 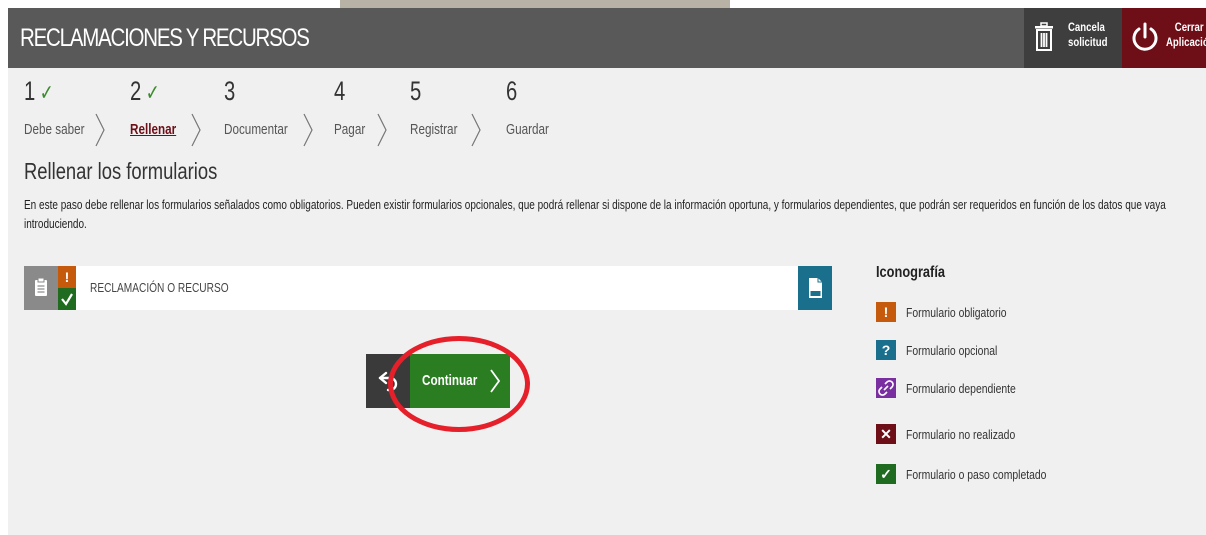 I want to click on completed-check-icon, so click(x=67, y=299).